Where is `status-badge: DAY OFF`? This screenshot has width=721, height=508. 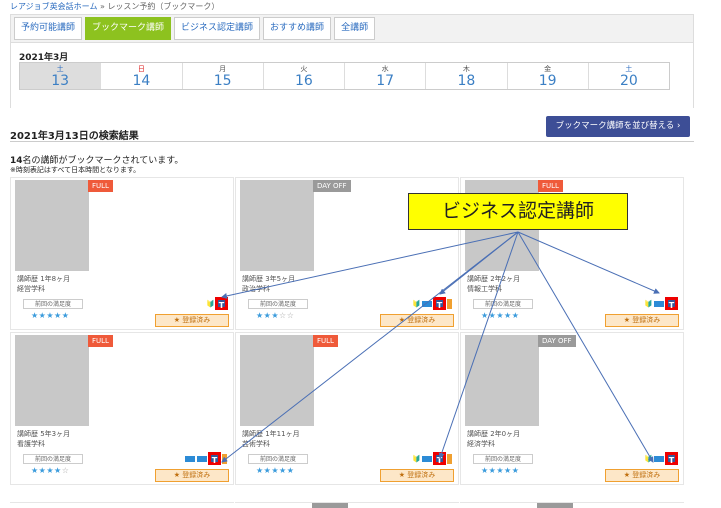
status-badge: DAY OFF is located at coordinates (557, 341).